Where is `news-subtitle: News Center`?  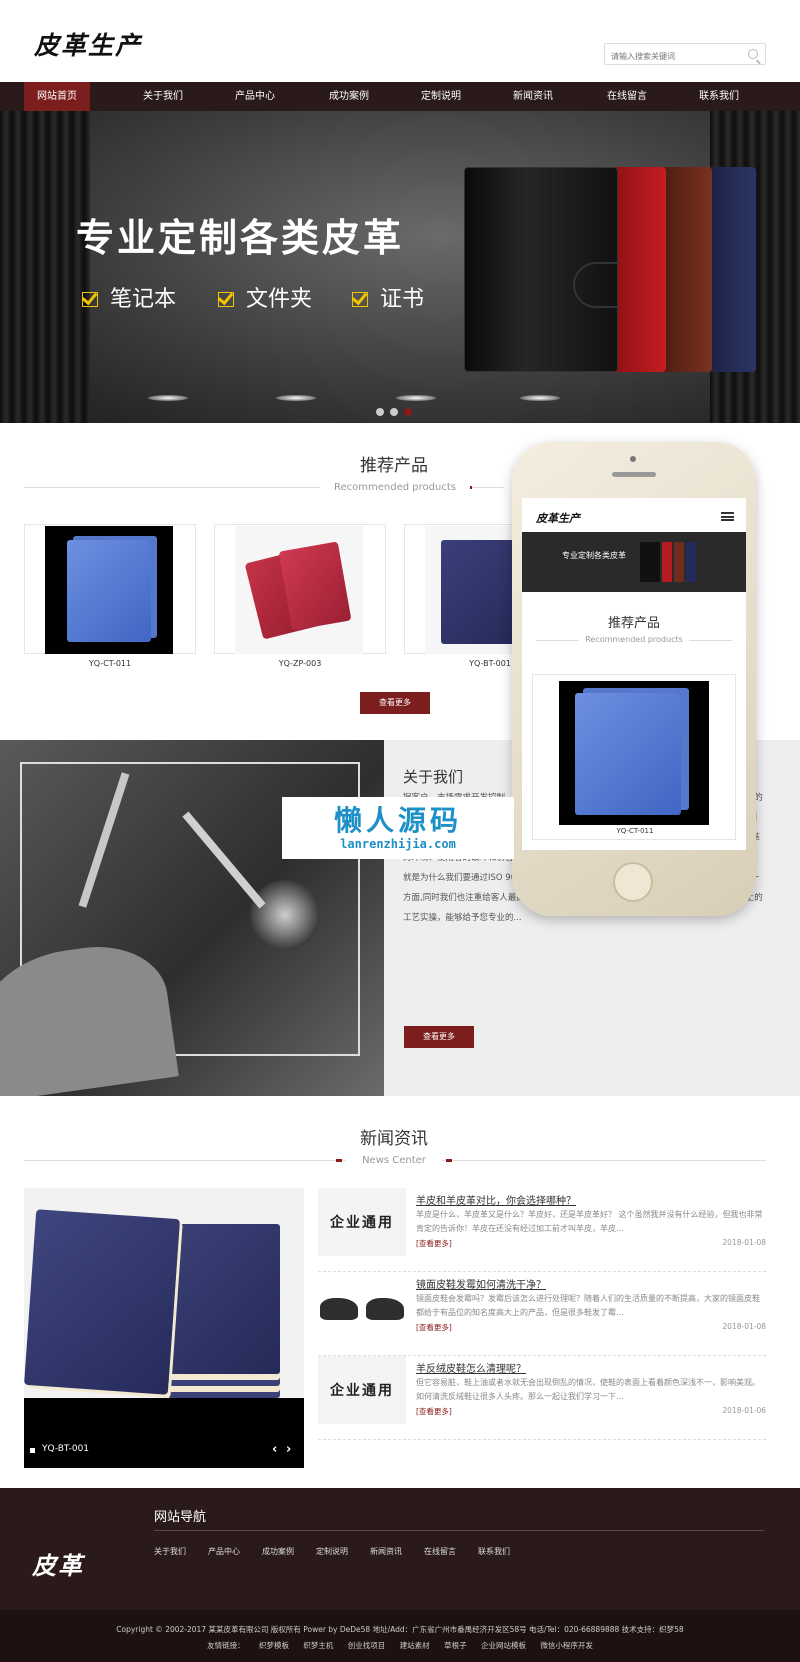 news-subtitle: News Center is located at coordinates (394, 1160).